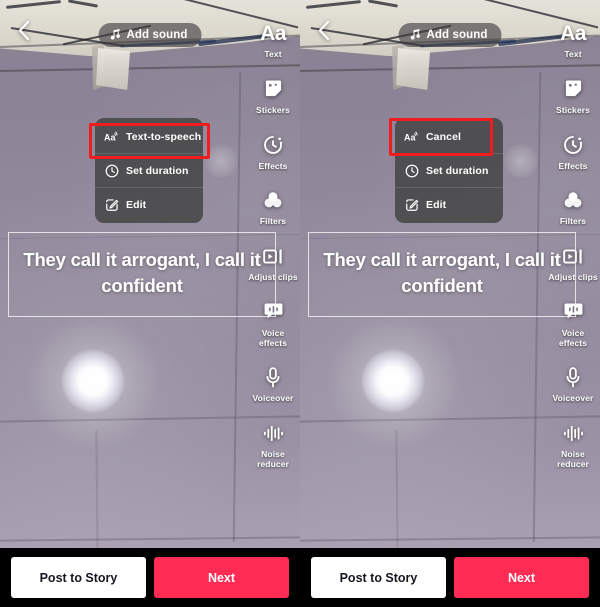 This screenshot has width=600, height=607. Describe the element at coordinates (444, 136) in the screenshot. I see `context-menu-label: Cancel` at that location.